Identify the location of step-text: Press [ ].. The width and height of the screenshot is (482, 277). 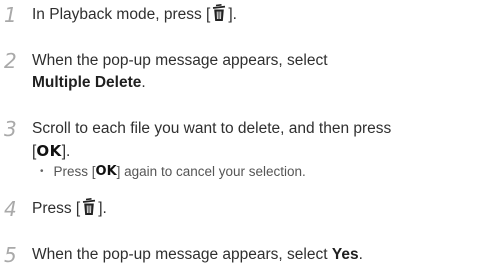
(257, 209).